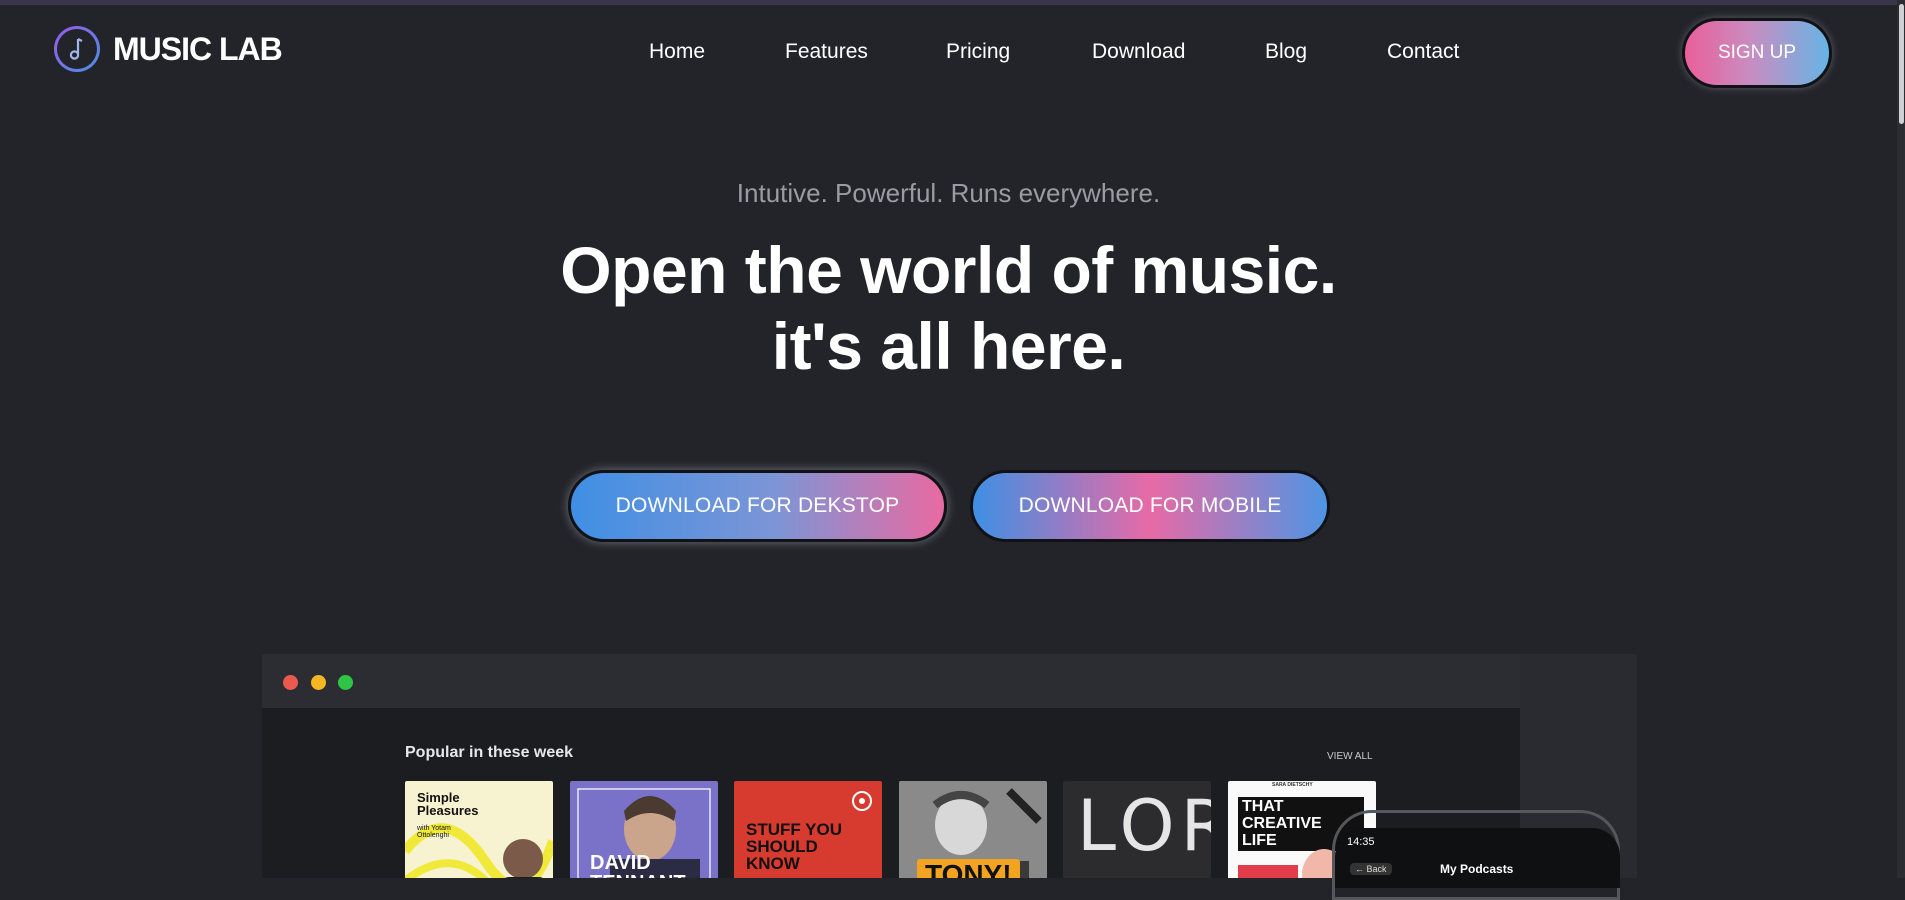 Image resolution: width=1905 pixels, height=900 pixels. Describe the element at coordinates (1376, 869) in the screenshot. I see `phone-back-label: Back` at that location.